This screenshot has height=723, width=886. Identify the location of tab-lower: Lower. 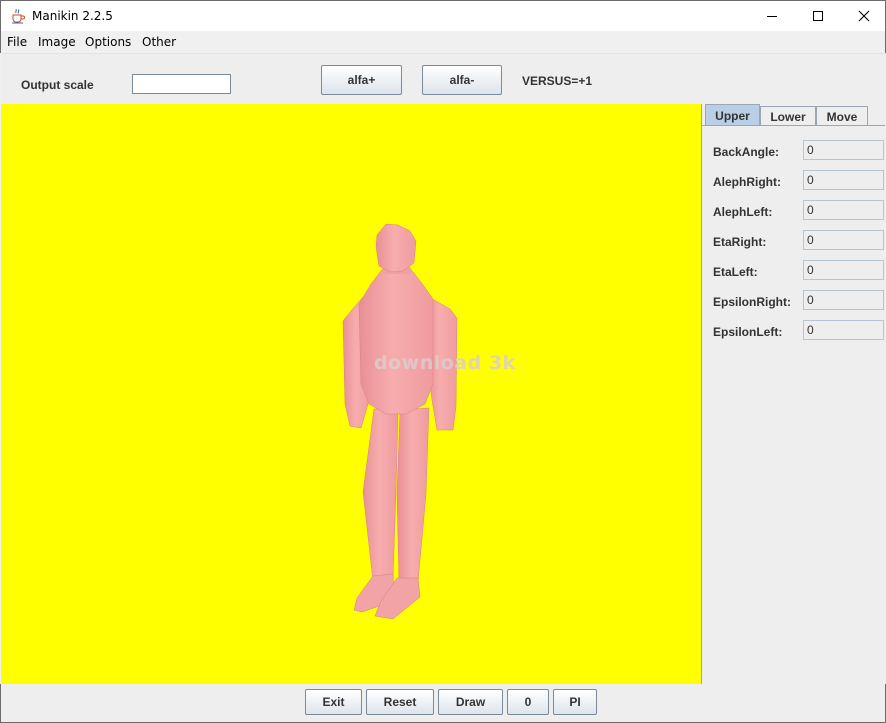
(788, 116).